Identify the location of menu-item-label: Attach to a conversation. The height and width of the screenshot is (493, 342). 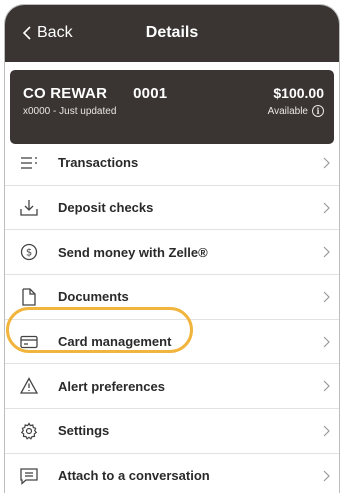
(134, 476).